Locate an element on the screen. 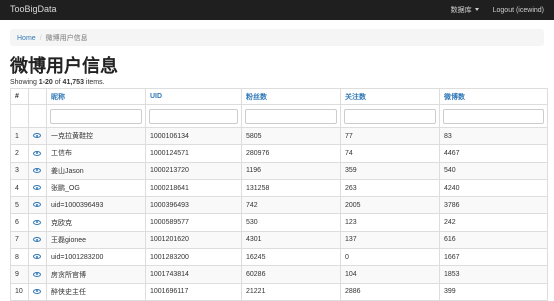  table-row: 10 醉侠史主任 1001696117 21221 2886 399 is located at coordinates (279, 291).